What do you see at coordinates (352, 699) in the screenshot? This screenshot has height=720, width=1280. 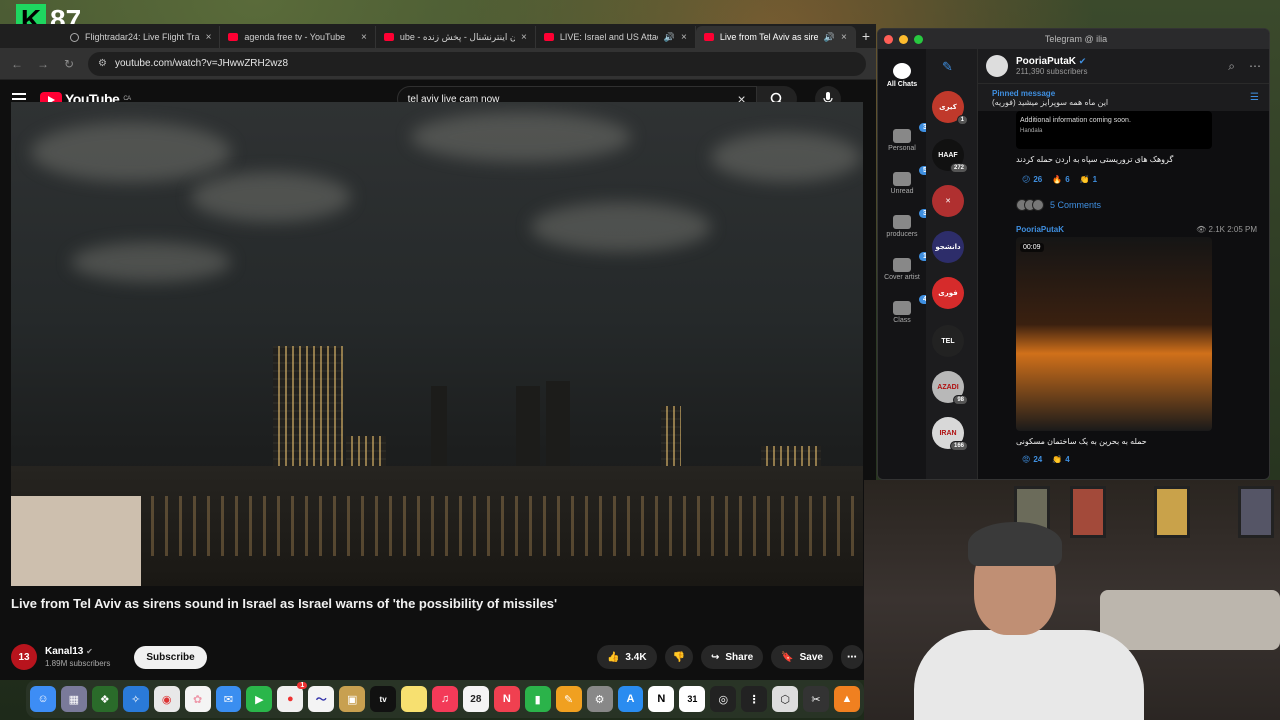 I see `preview-icon: ▣` at bounding box center [352, 699].